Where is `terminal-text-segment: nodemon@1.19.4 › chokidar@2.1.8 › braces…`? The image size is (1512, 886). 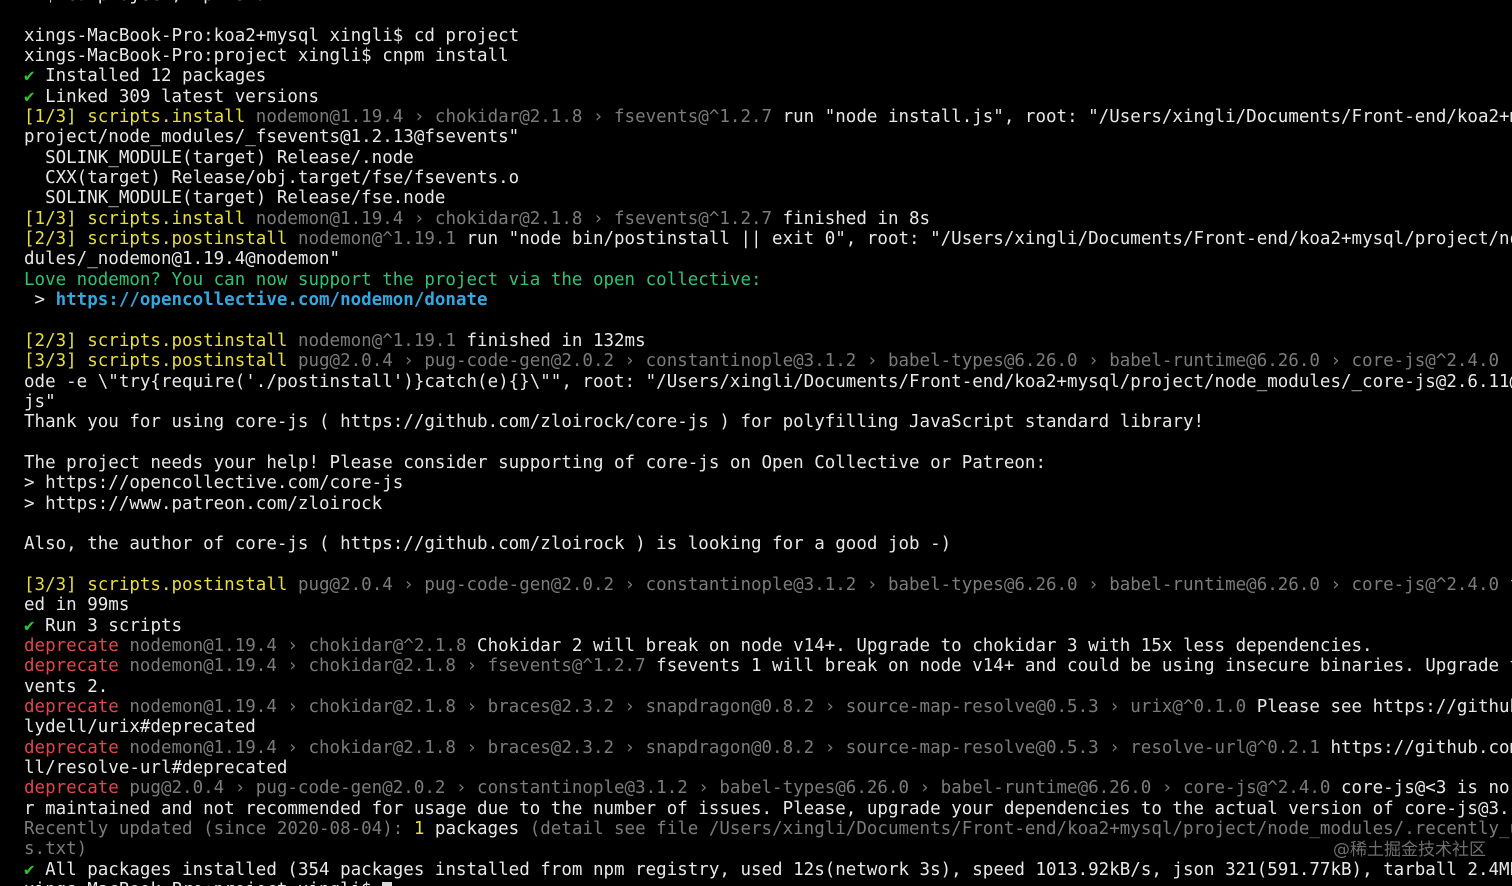
terminal-text-segment: nodemon@1.19.4 › chokidar@2.1.8 › braces… is located at coordinates (730, 747).